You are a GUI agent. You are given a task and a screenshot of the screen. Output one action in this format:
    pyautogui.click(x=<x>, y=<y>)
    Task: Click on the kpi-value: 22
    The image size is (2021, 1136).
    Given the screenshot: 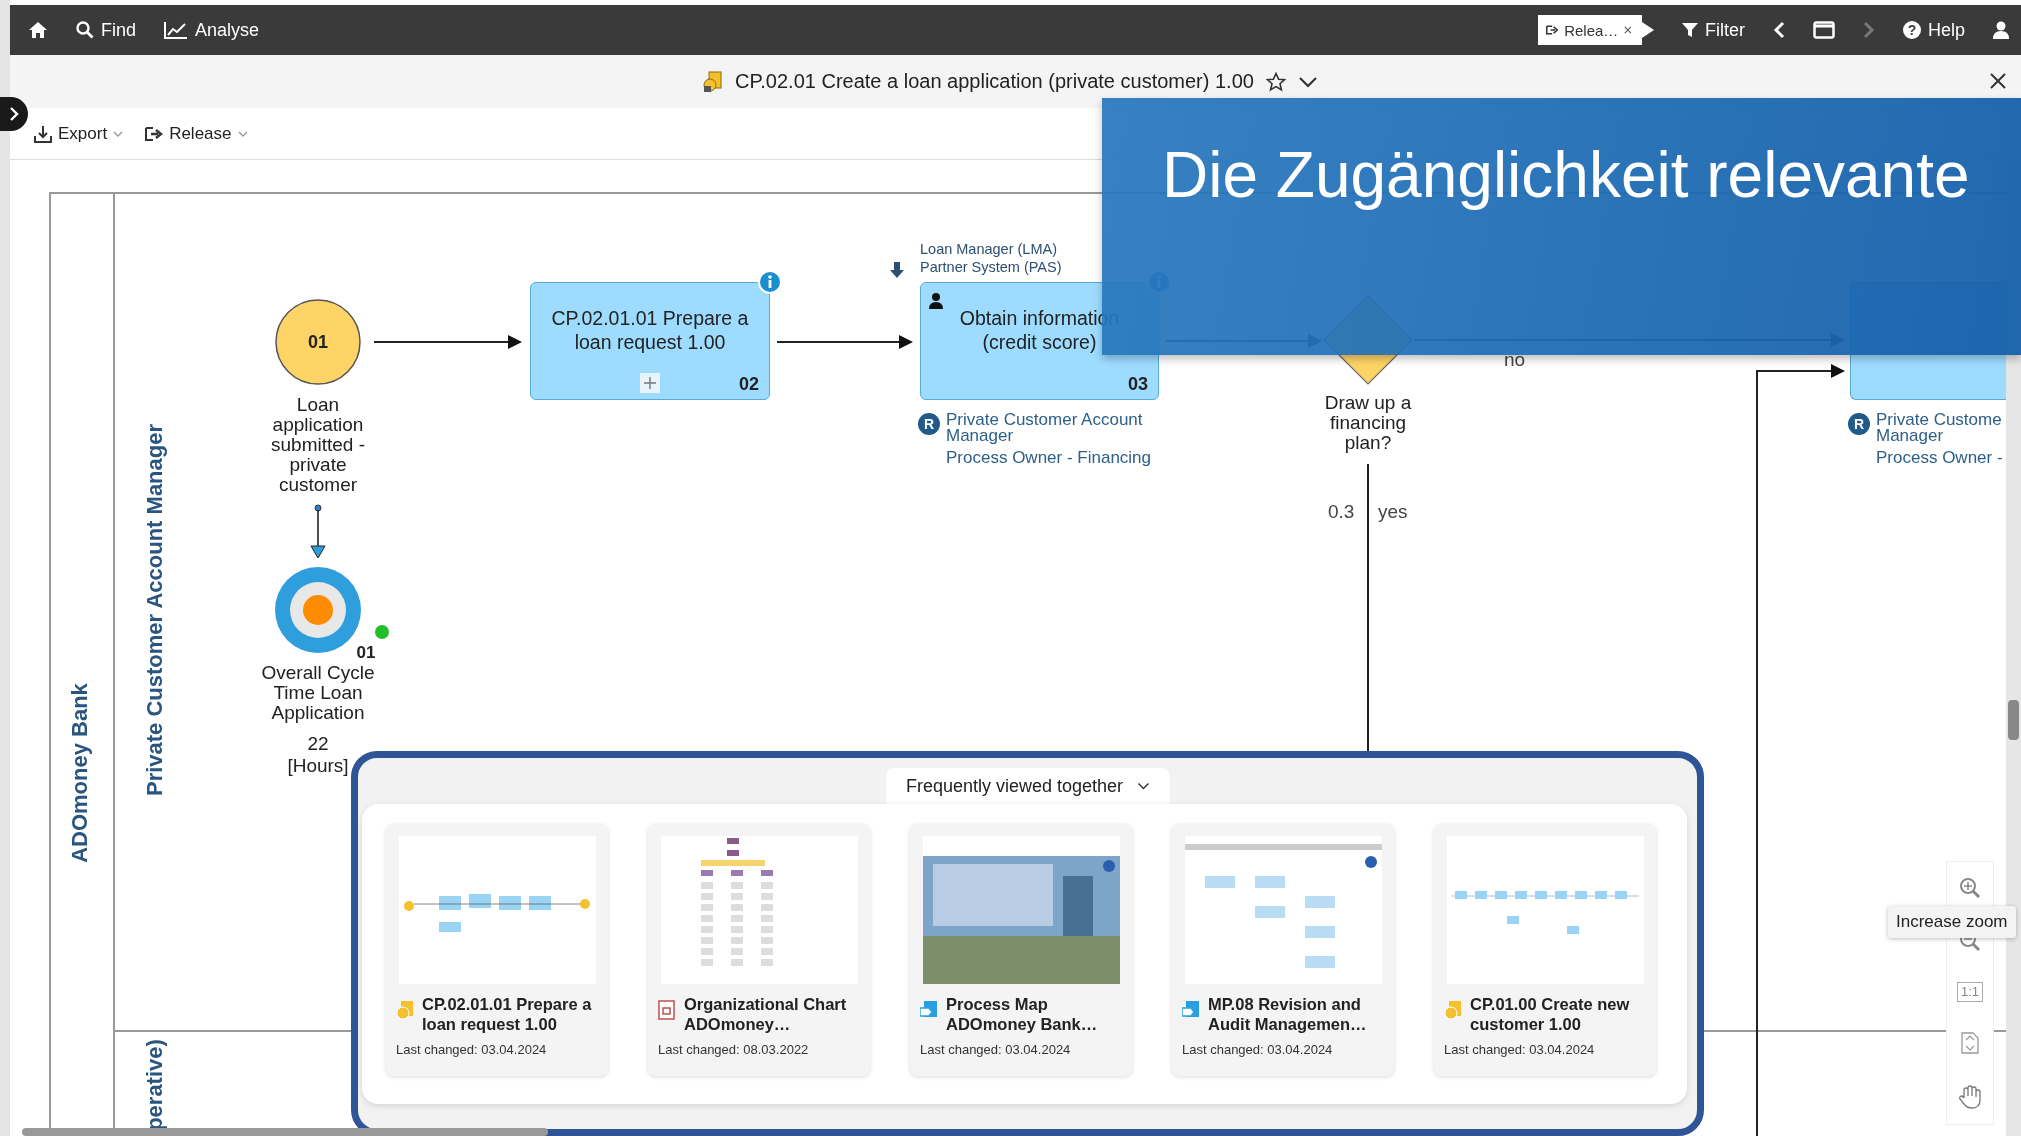 What is the action you would take?
    pyautogui.click(x=318, y=744)
    